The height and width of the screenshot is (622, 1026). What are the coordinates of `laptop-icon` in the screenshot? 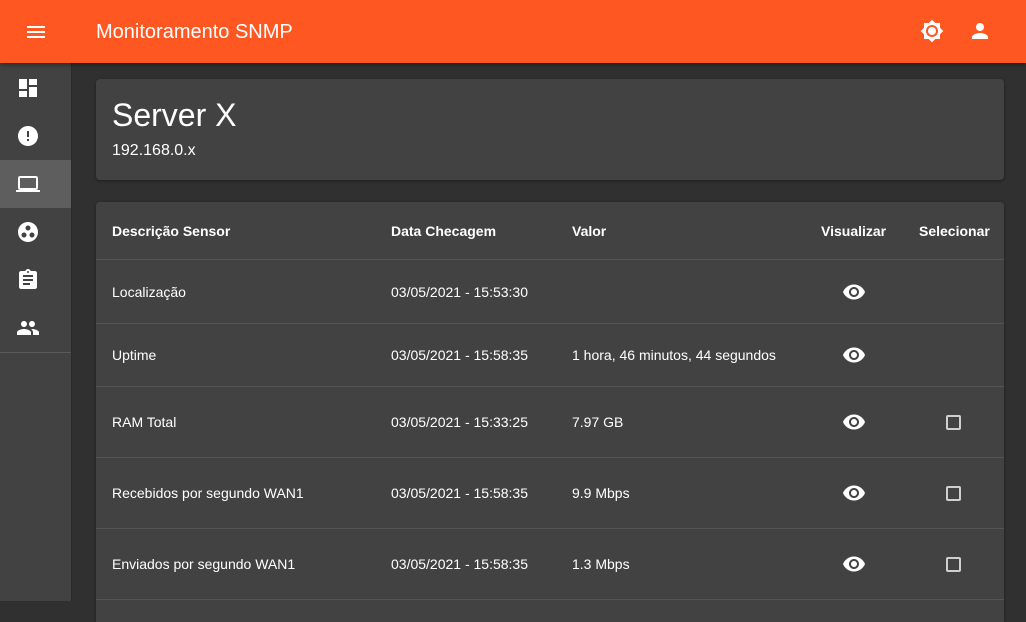 It's located at (28, 184).